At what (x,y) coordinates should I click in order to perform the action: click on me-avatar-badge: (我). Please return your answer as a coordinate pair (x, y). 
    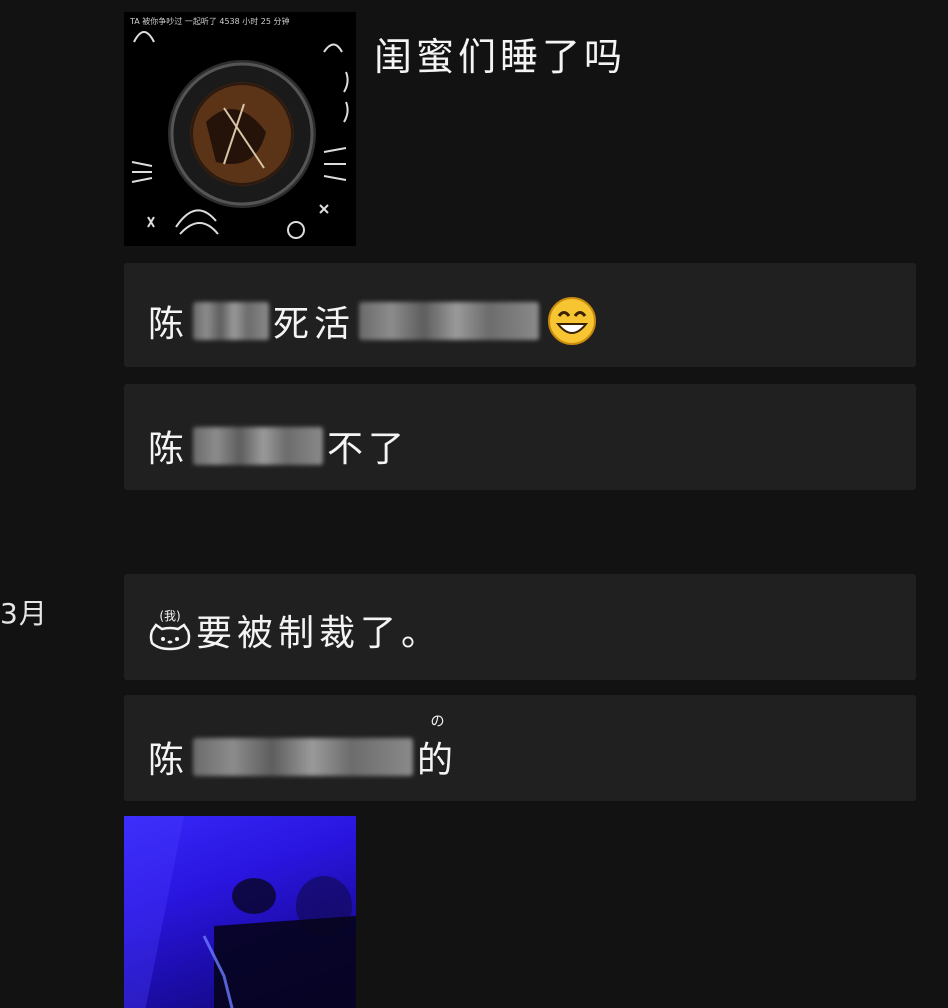
    Looking at the image, I should click on (170, 630).